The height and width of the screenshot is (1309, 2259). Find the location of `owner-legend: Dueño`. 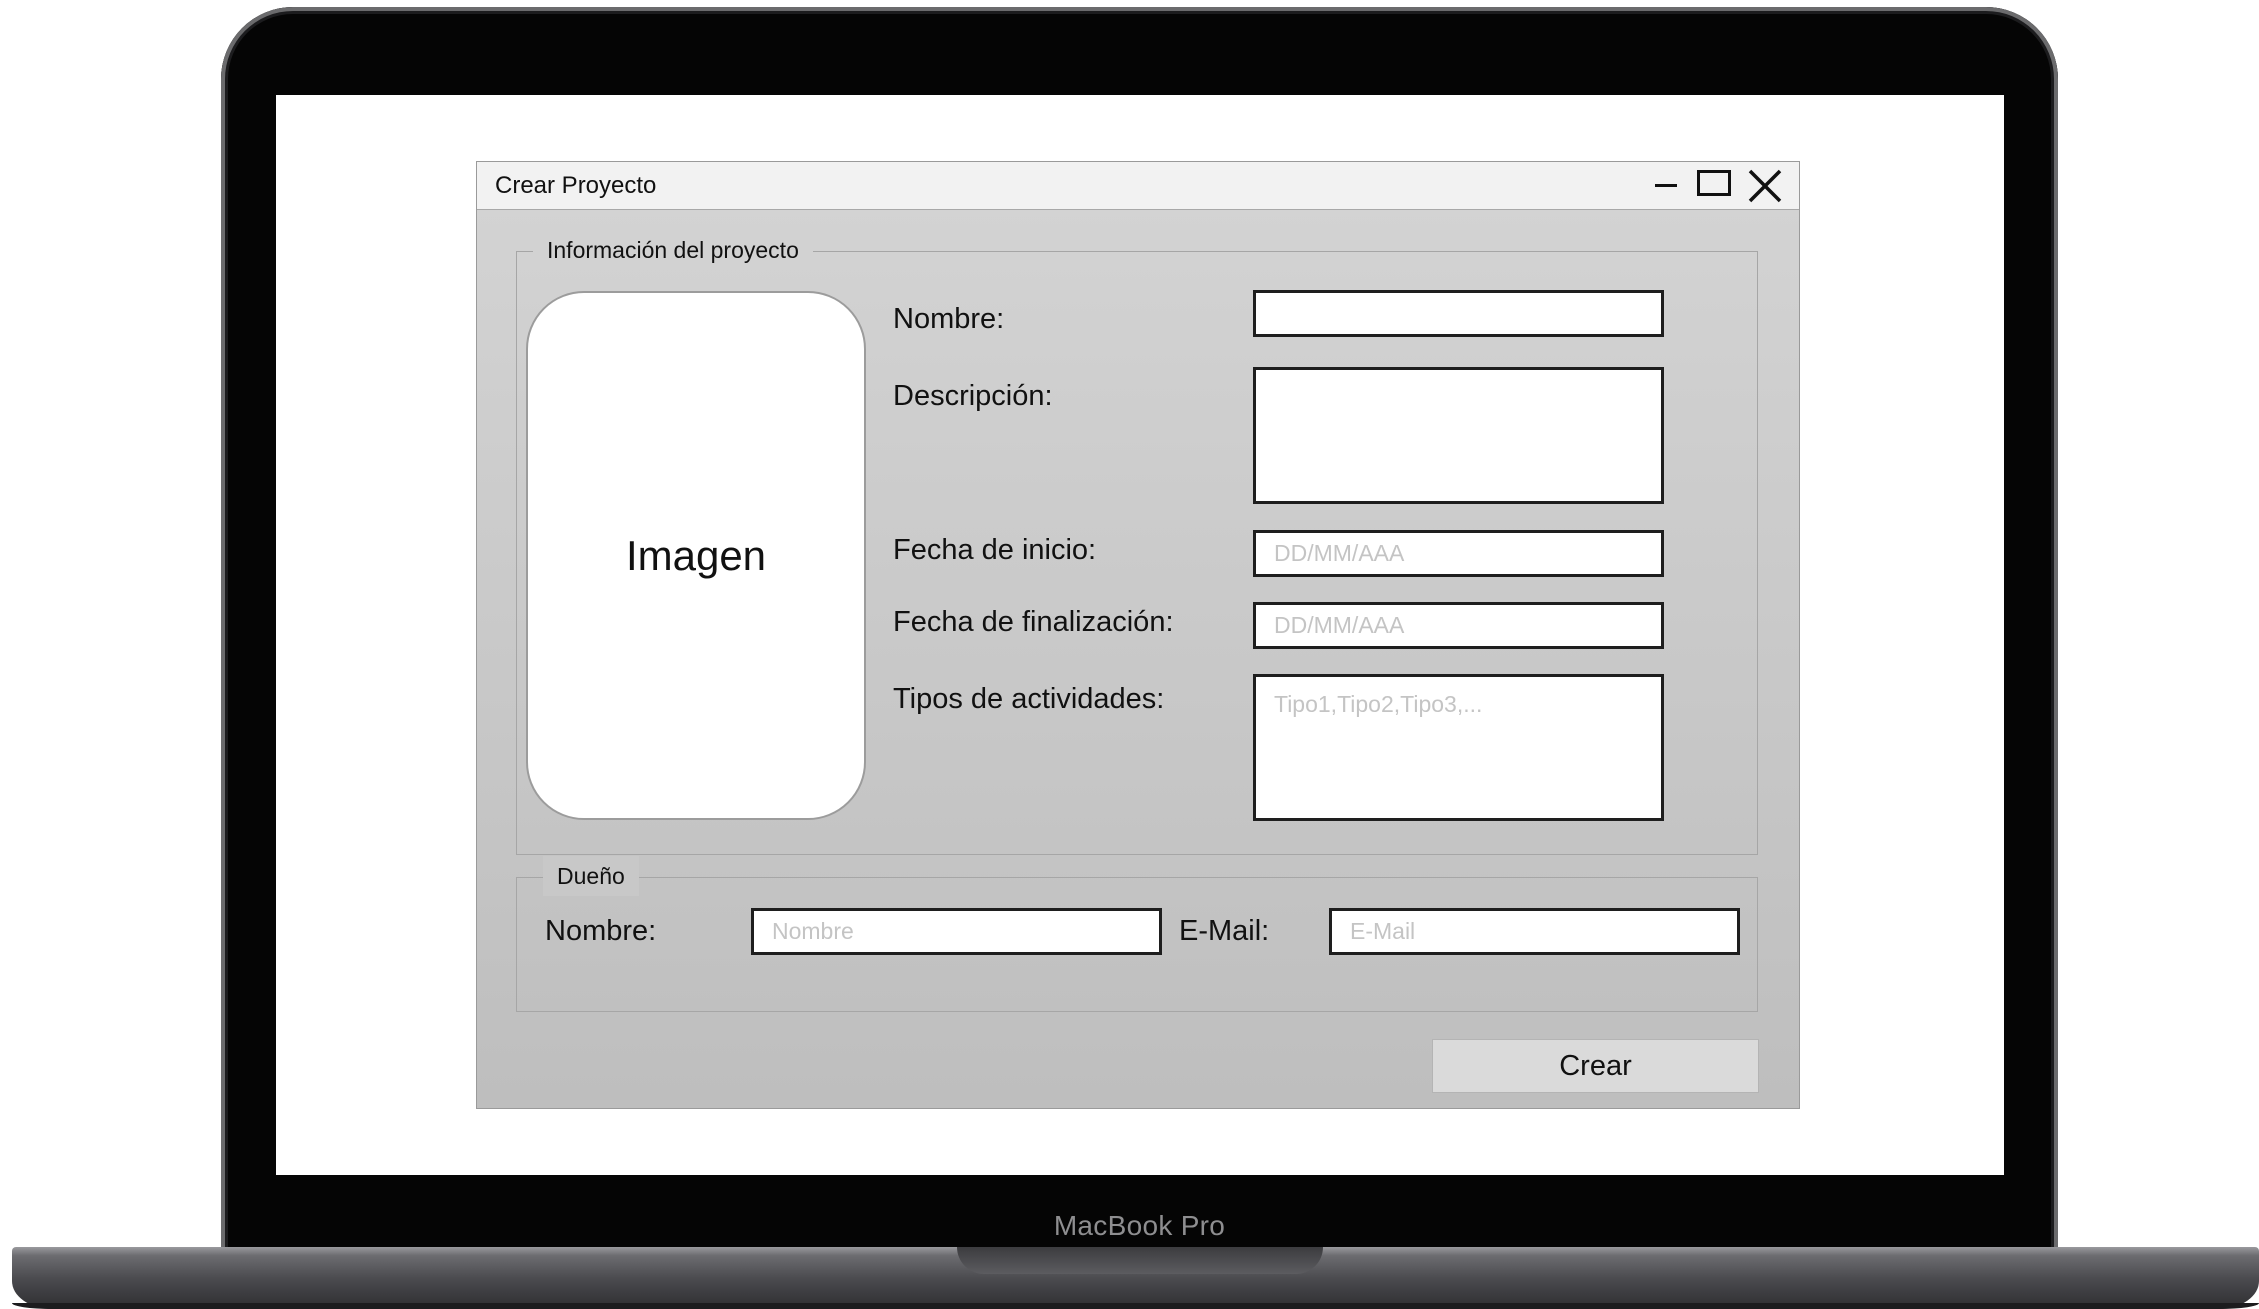

owner-legend: Dueño is located at coordinates (591, 876).